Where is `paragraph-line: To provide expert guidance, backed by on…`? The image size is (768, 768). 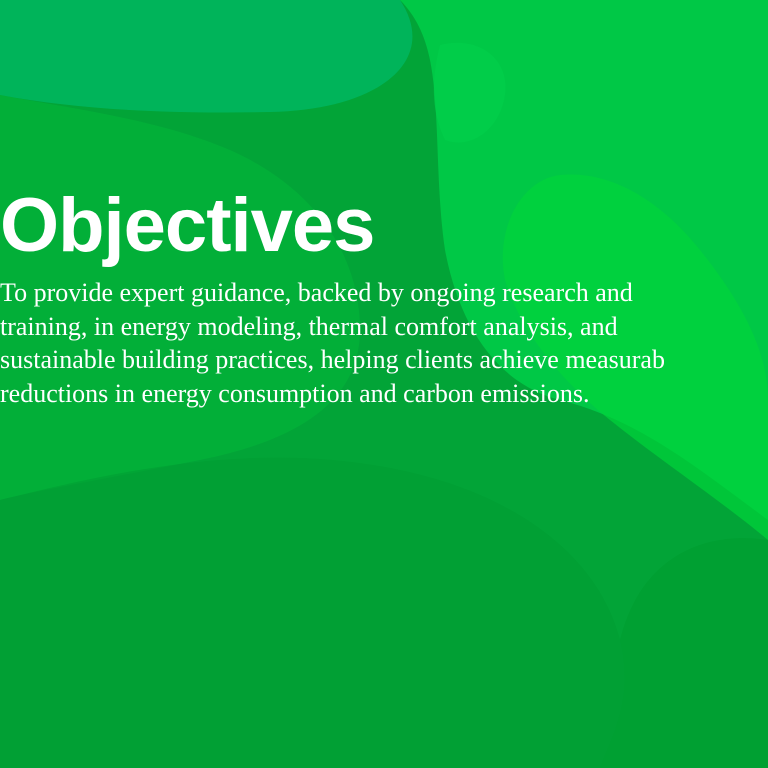 paragraph-line: To provide expert guidance, backed by on… is located at coordinates (316, 292).